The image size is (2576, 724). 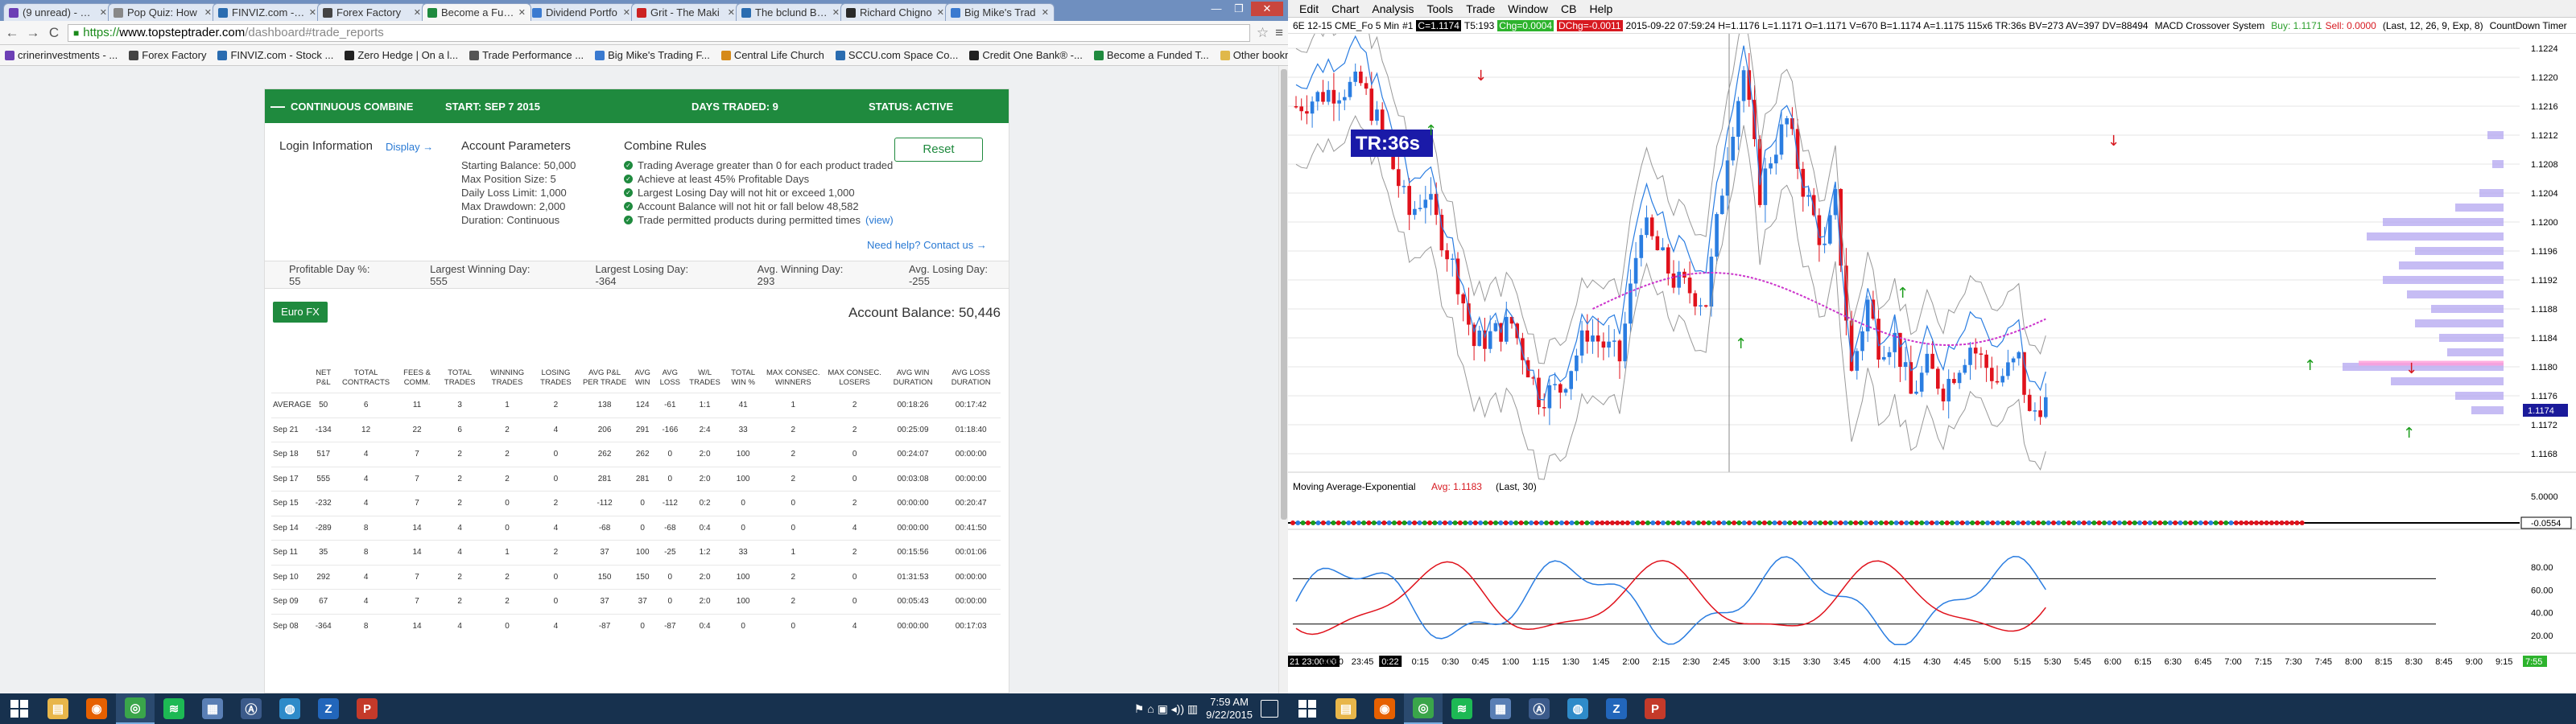 What do you see at coordinates (669, 601) in the screenshot?
I see `table-cell: 0` at bounding box center [669, 601].